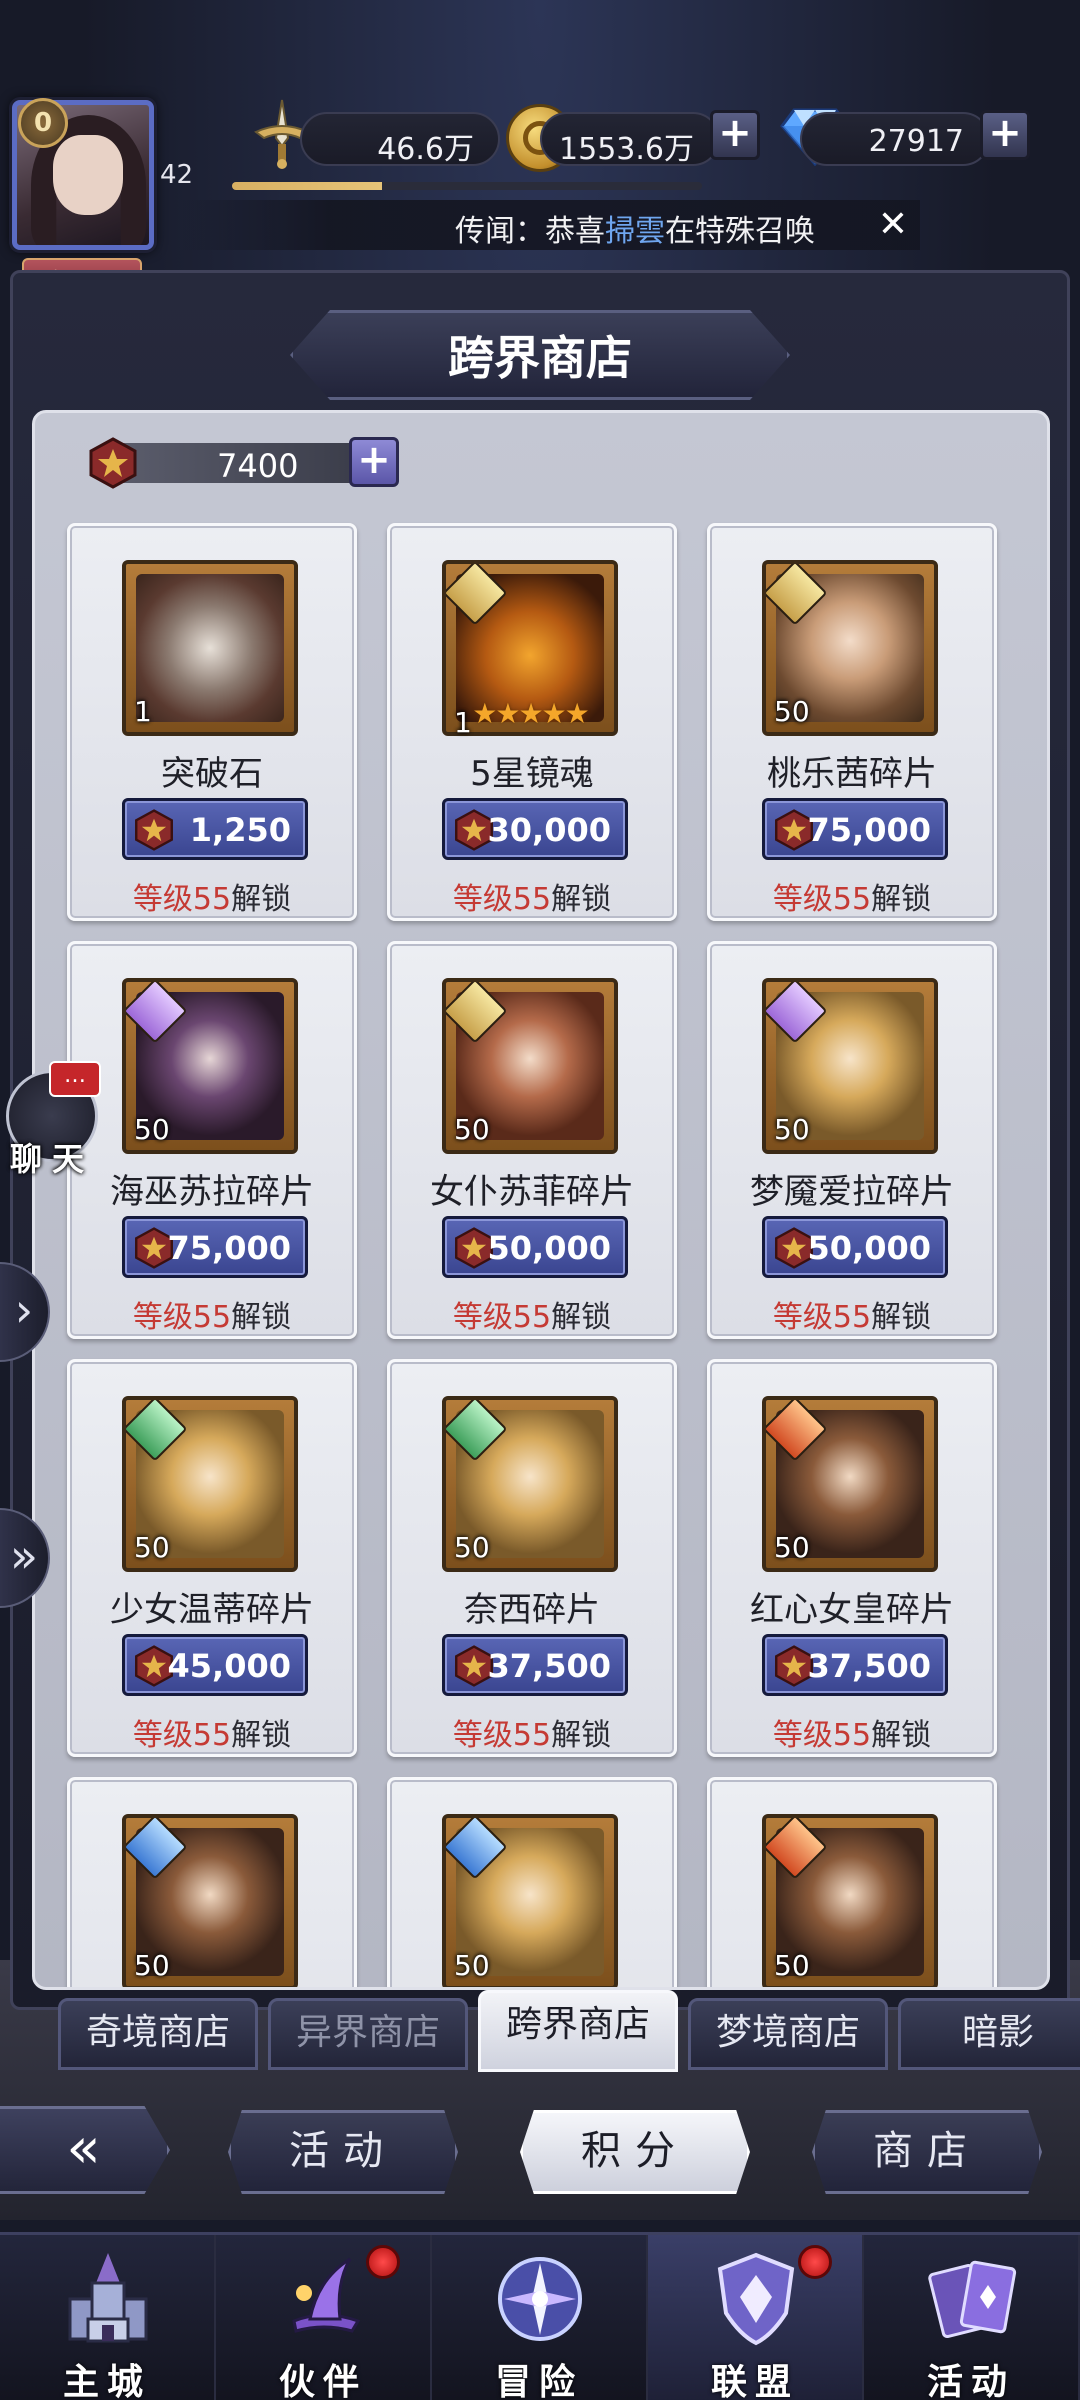 This screenshot has width=1080, height=2400. I want to click on item-name: 女仆苏菲碎片, so click(532, 1192).